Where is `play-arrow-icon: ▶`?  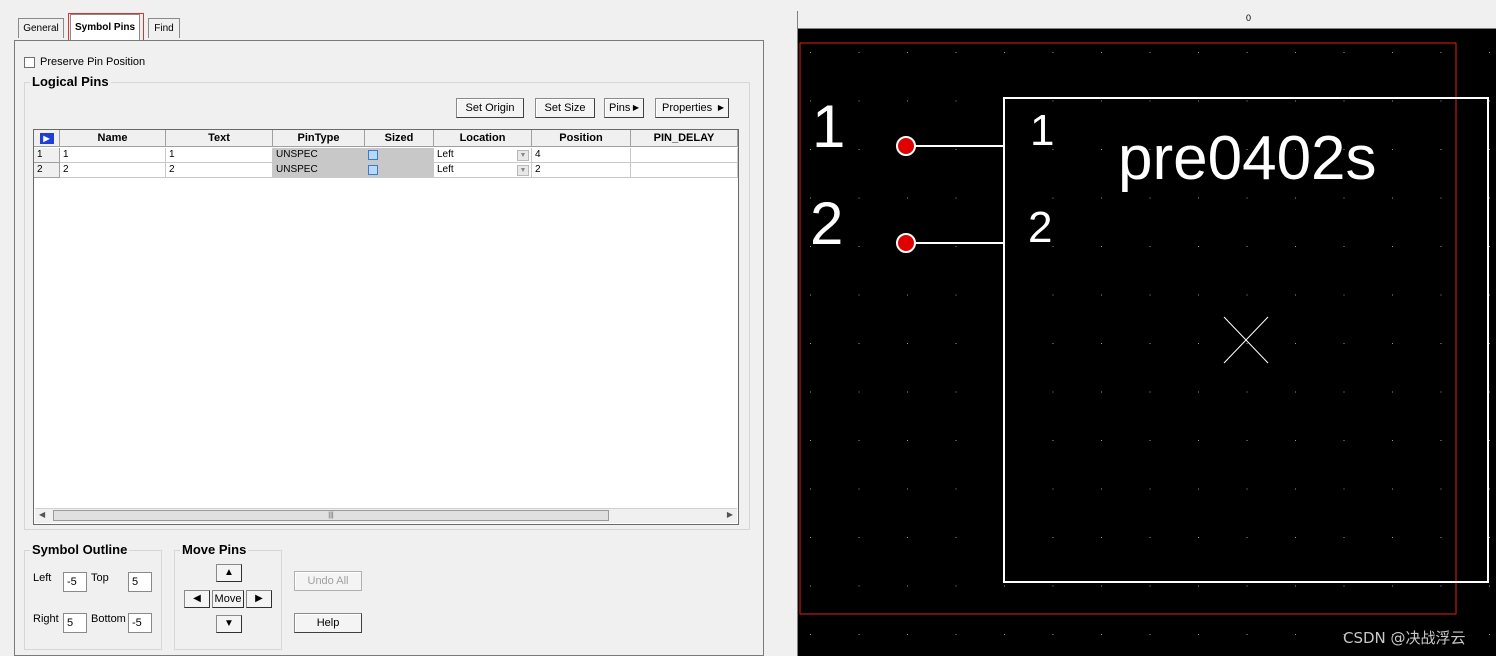
play-arrow-icon: ▶ is located at coordinates (46, 138).